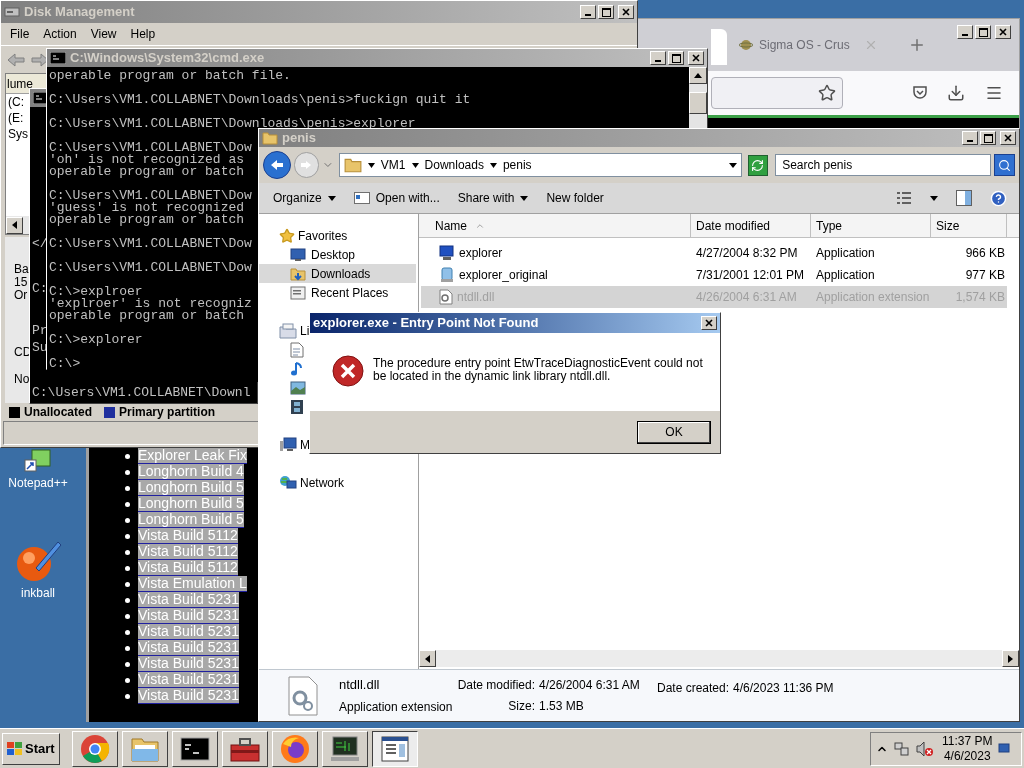 The height and width of the screenshot is (768, 1024). I want to click on console-text: </, so click(40, 244).